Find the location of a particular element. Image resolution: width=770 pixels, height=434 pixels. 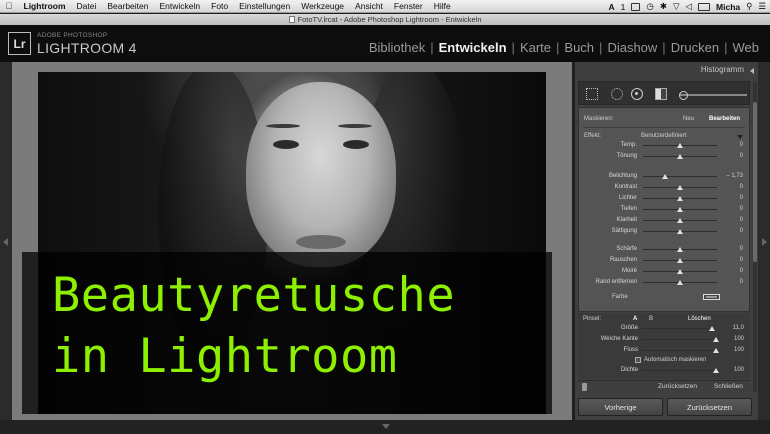

previous-button: Vorherige is located at coordinates (620, 407).